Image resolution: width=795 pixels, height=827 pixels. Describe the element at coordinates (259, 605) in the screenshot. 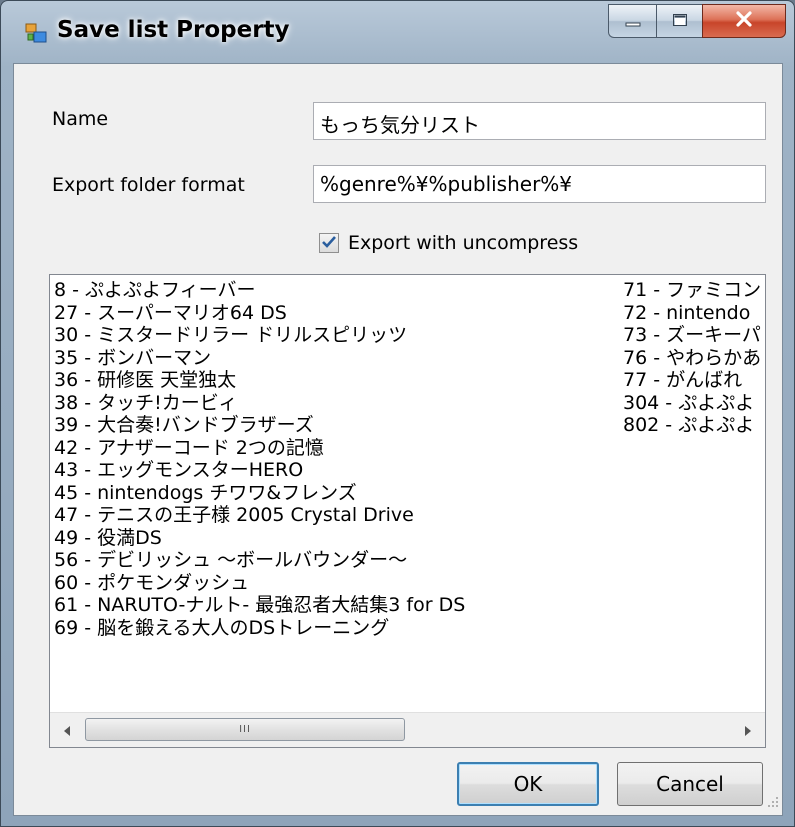

I see `list-item: 61 - NARUTO-ナルト- 最強忍者大結集3 for DS` at that location.